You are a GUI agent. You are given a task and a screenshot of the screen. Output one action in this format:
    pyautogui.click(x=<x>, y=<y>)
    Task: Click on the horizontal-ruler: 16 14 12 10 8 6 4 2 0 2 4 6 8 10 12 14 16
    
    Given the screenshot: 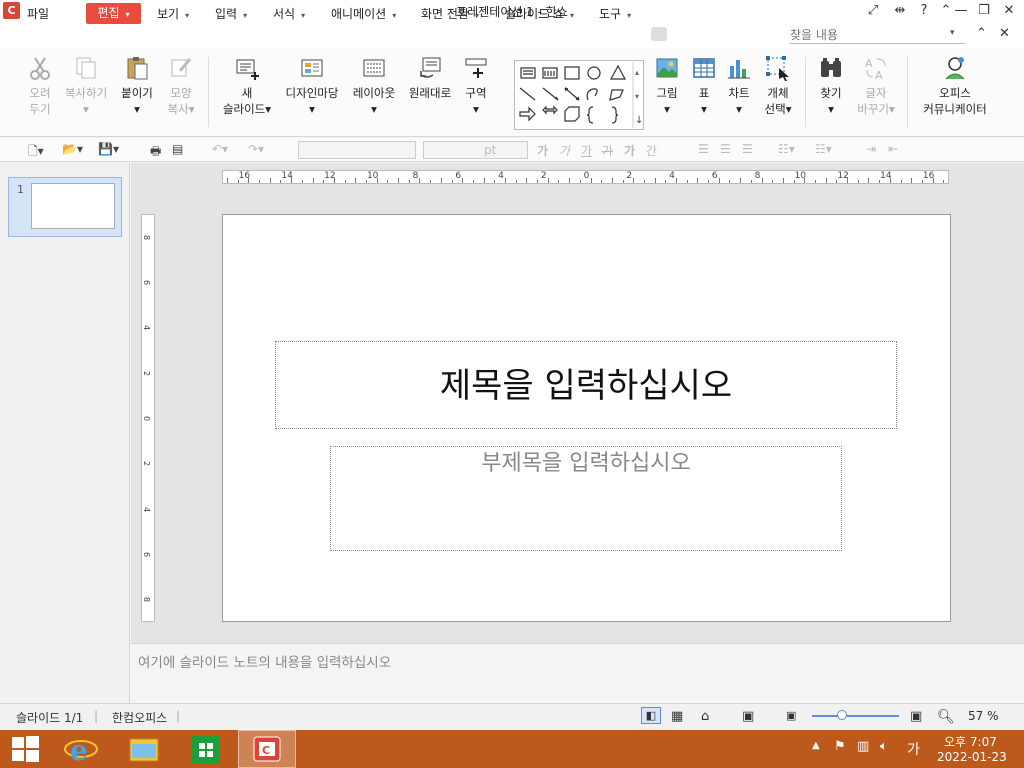 What is the action you would take?
    pyautogui.click(x=585, y=177)
    